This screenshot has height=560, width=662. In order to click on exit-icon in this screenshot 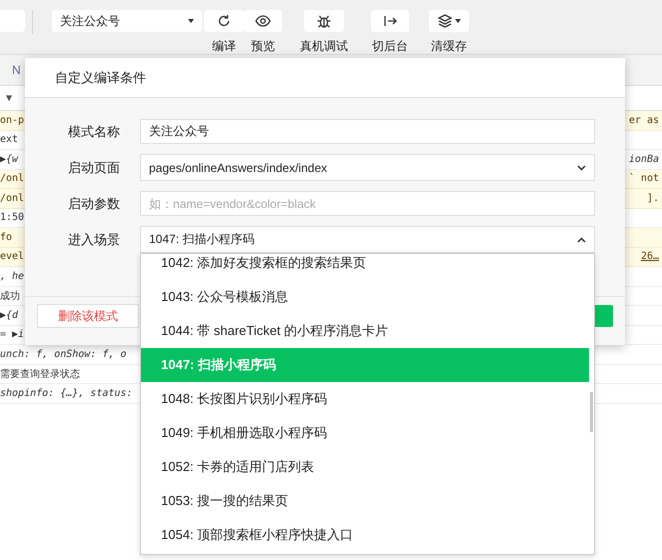, I will do `click(390, 21)`.